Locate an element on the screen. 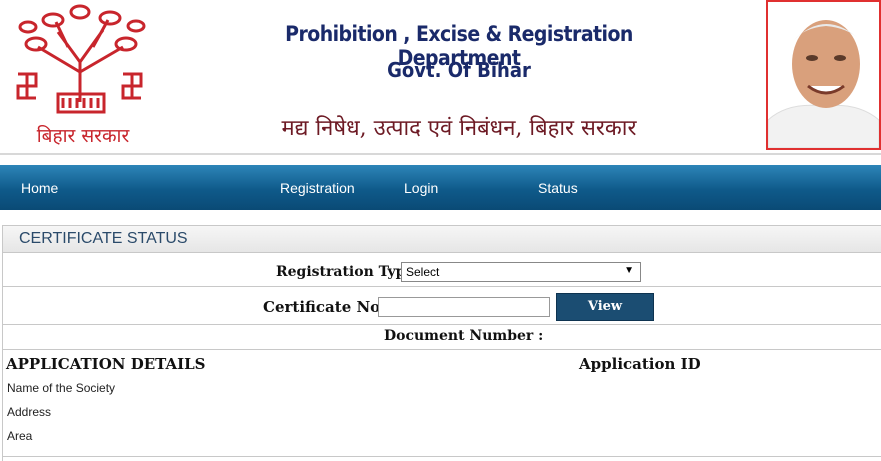 The width and height of the screenshot is (881, 461). nav-login: Login is located at coordinates (421, 188).